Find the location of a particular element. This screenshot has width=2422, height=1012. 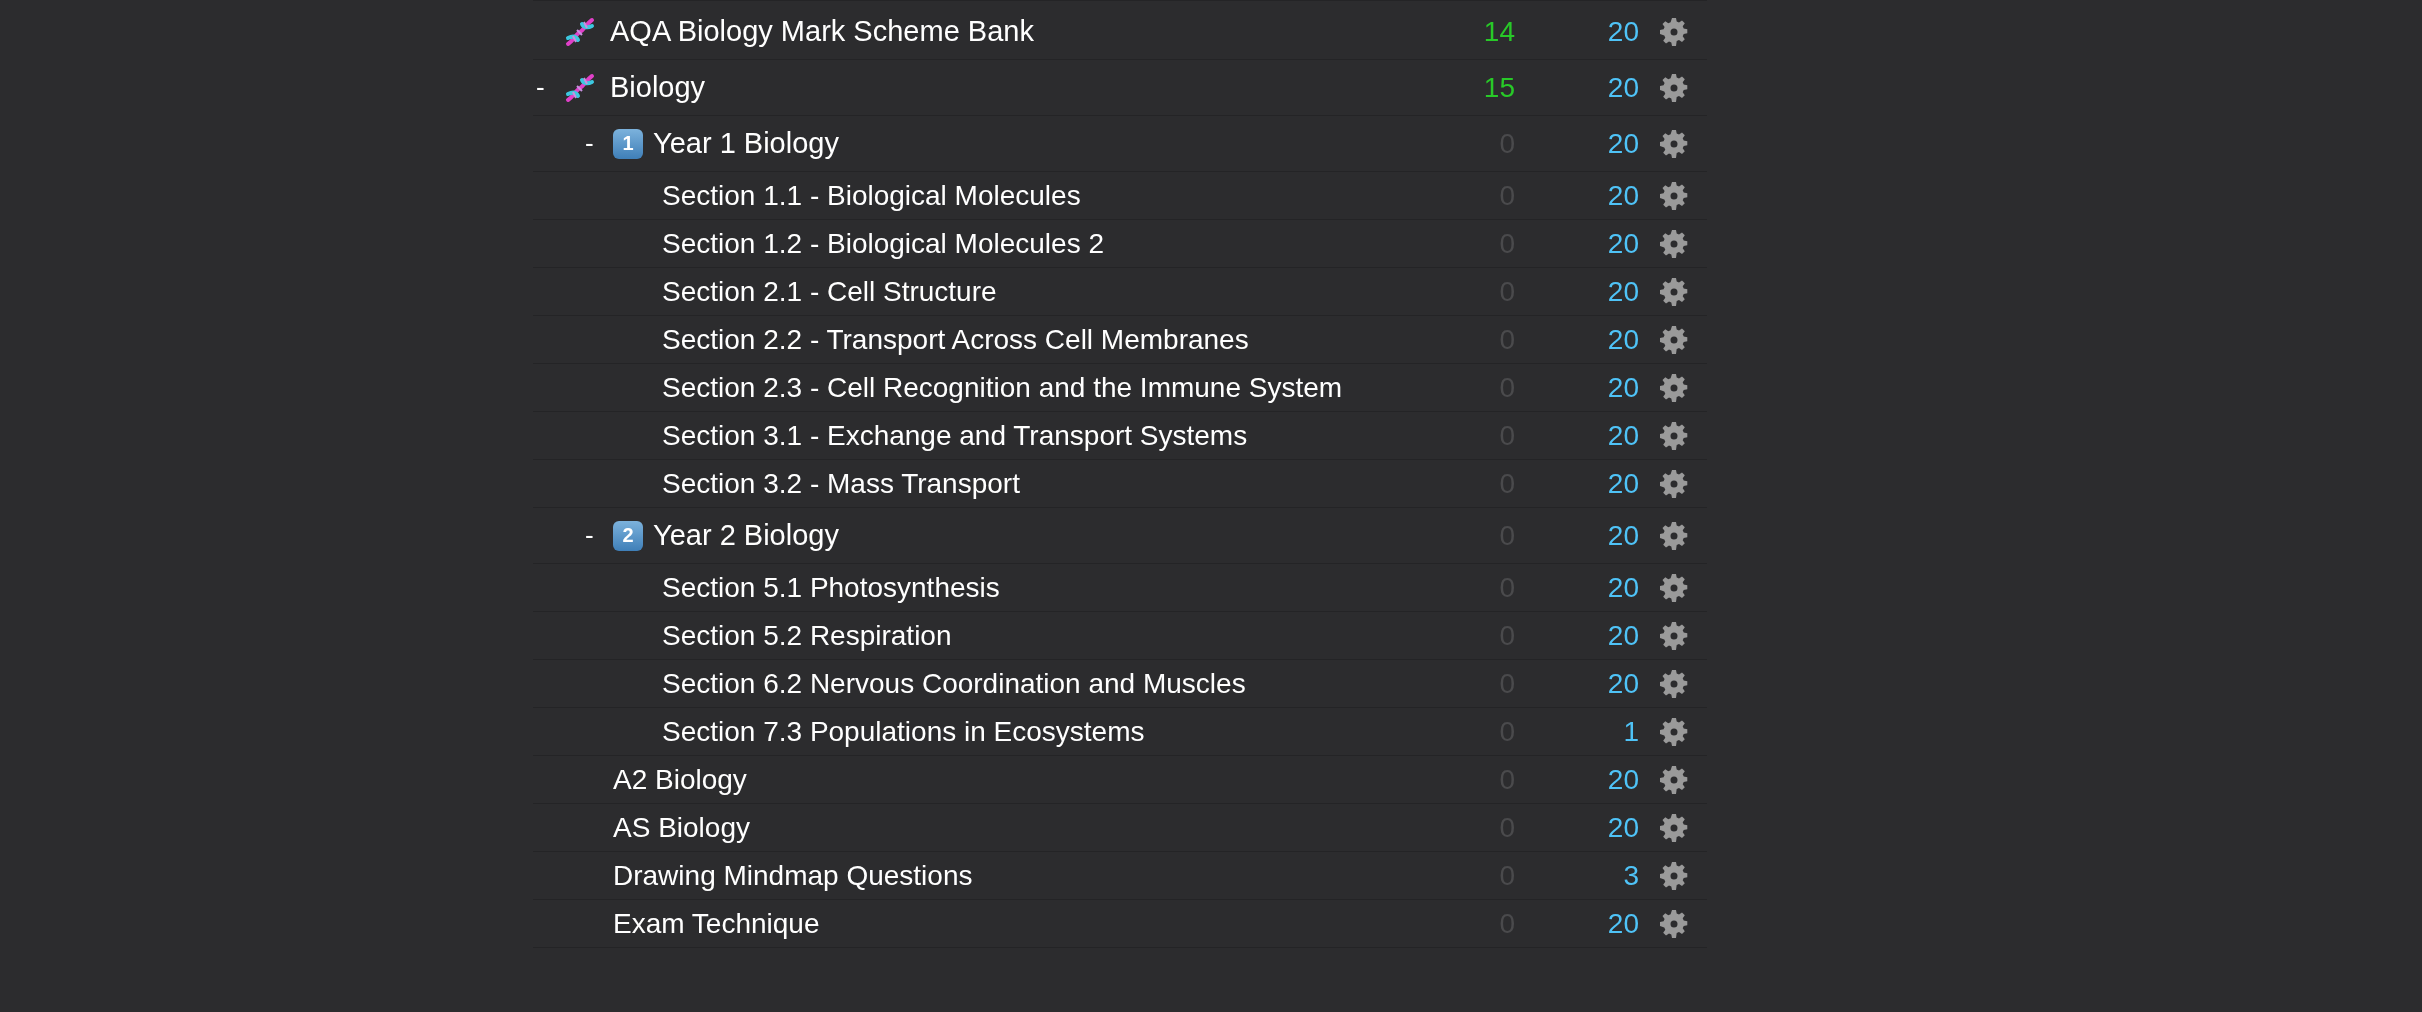

deck-name: Section 5.2 Respiration is located at coordinates (807, 635).